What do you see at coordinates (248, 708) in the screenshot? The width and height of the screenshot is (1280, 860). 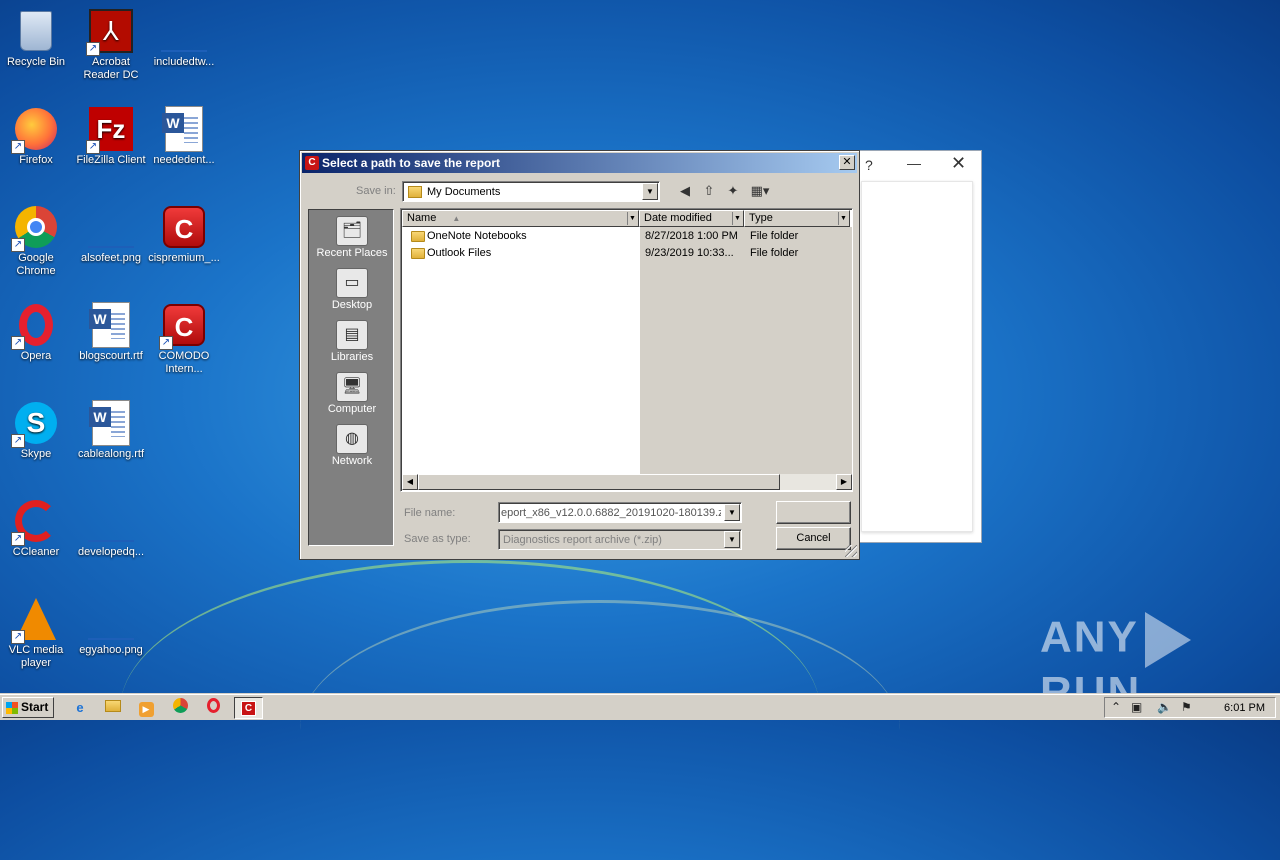 I see `taskbar-comodo-button: C` at bounding box center [248, 708].